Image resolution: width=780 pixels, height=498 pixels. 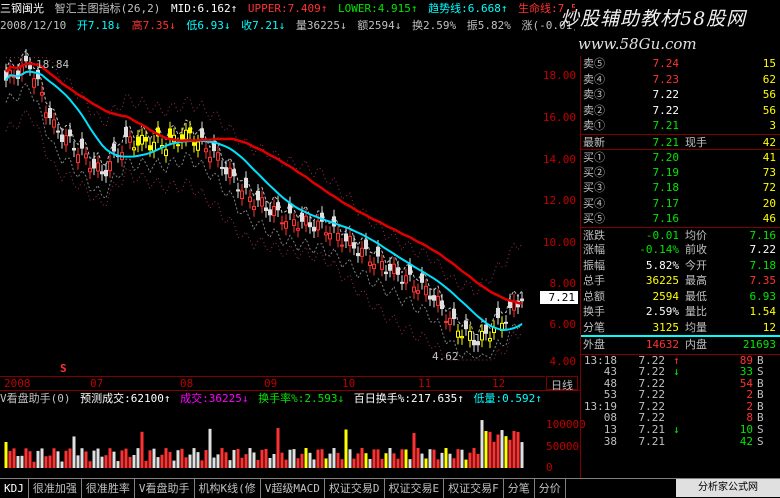 I want to click on tab-warrant-e: 权证交易E, so click(x=415, y=488).